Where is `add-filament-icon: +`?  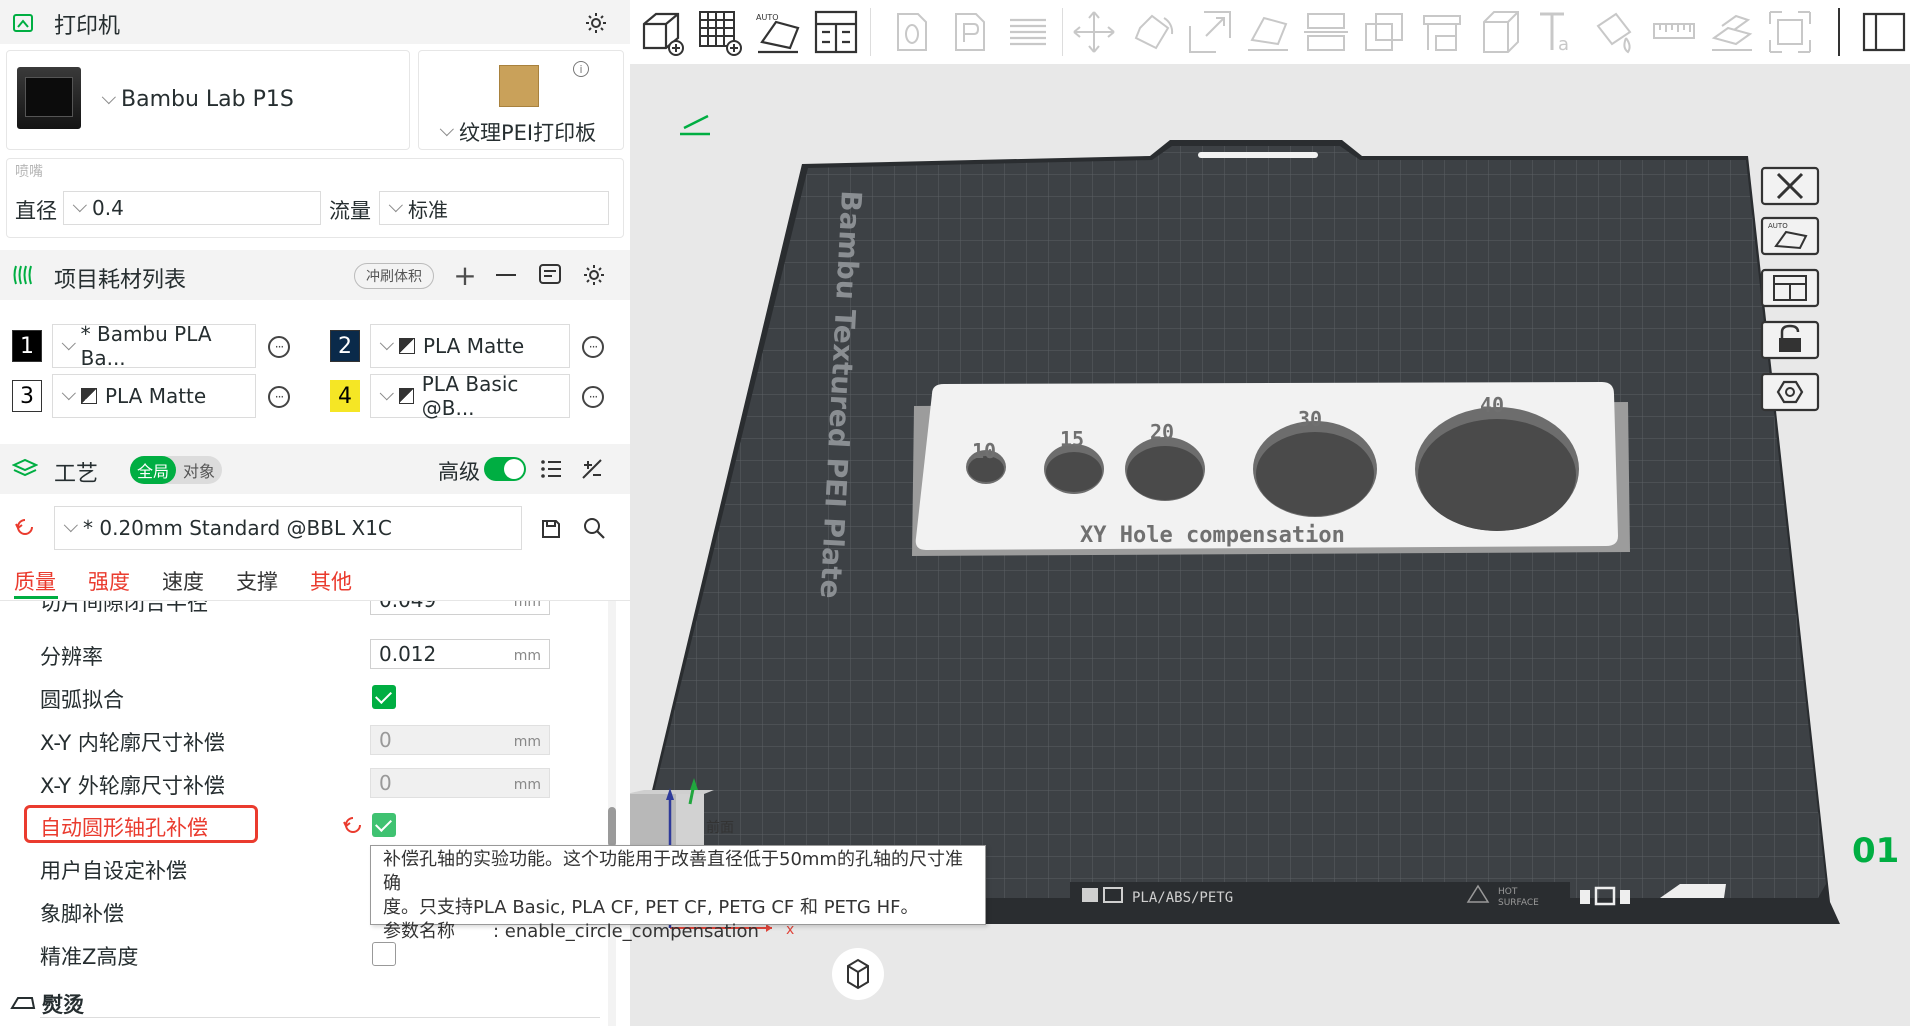 add-filament-icon: + is located at coordinates (465, 275).